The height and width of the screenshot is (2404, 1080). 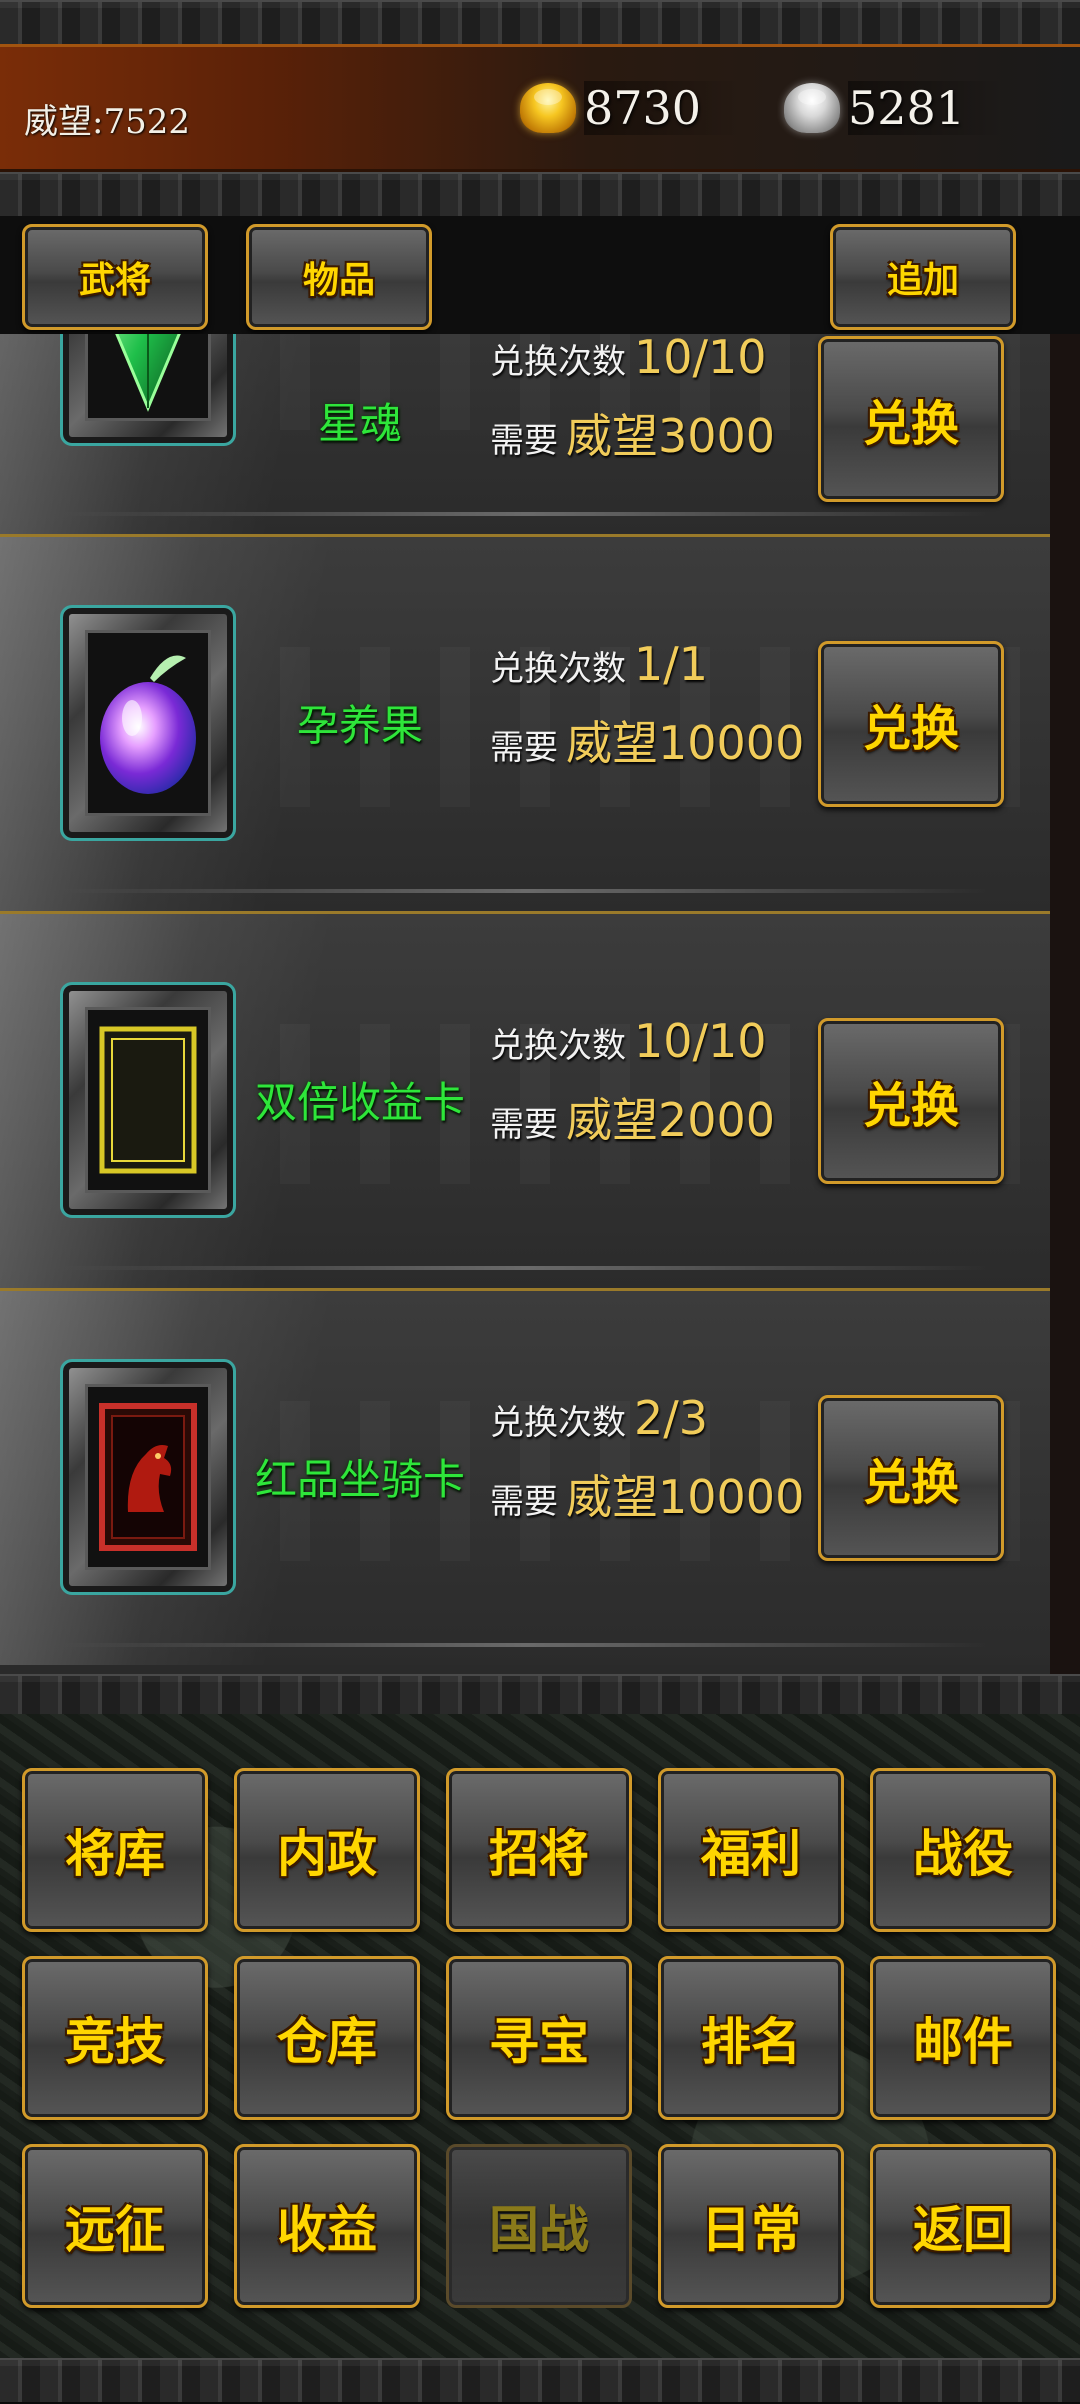 I want to click on item-name: 孕养果, so click(x=359, y=725).